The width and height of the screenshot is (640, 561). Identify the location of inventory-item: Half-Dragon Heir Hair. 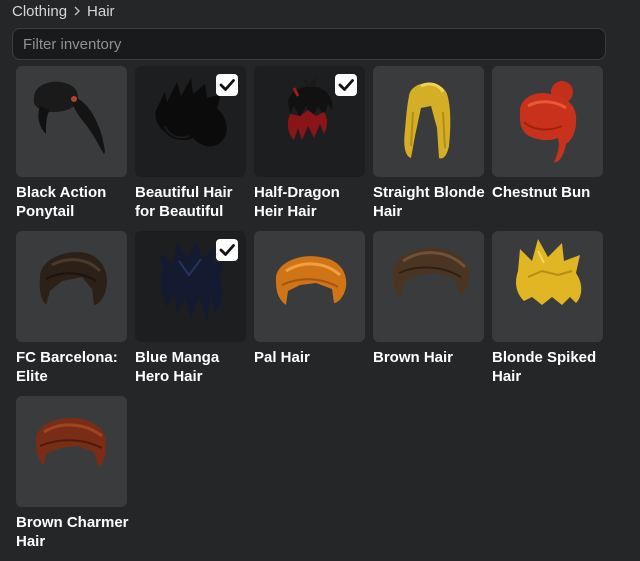
(309, 148).